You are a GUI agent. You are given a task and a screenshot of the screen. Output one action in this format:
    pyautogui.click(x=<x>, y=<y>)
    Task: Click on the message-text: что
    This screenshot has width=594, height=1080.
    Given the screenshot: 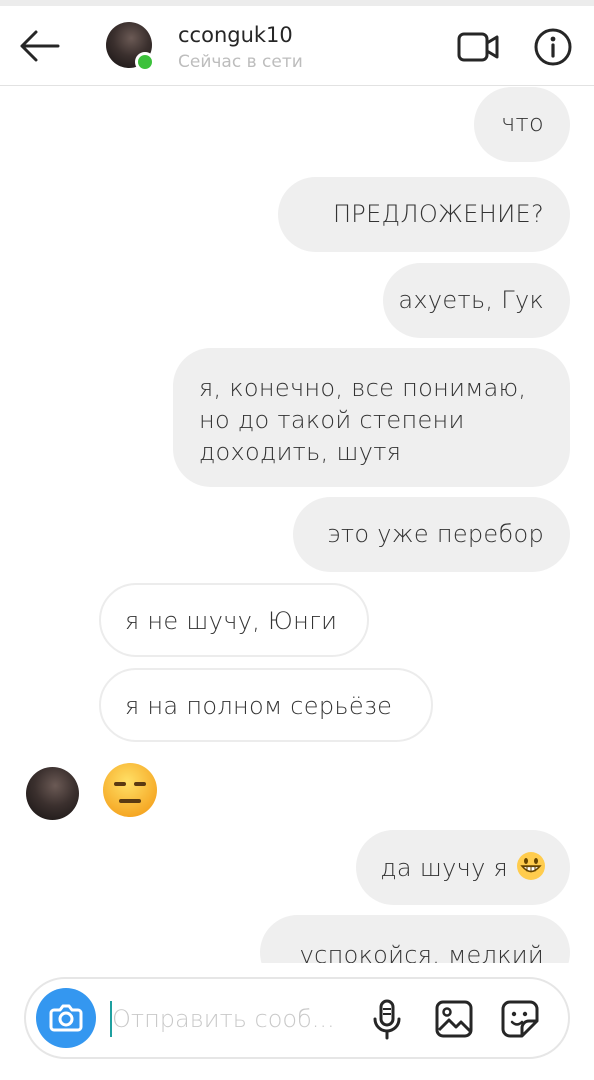 What is the action you would take?
    pyautogui.click(x=522, y=123)
    